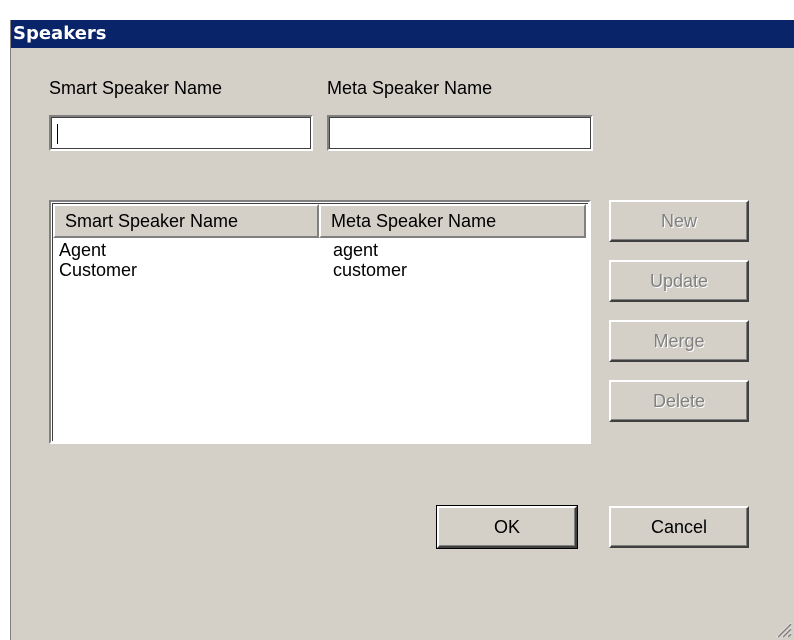 The image size is (794, 640). I want to click on update-button: Update, so click(679, 281).